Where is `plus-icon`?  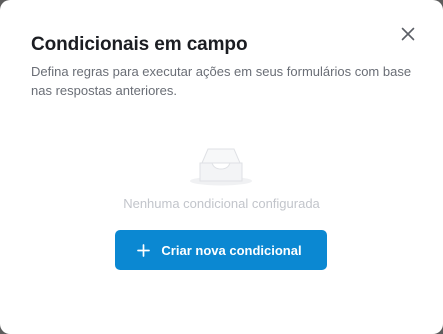
plus-icon is located at coordinates (143, 250).